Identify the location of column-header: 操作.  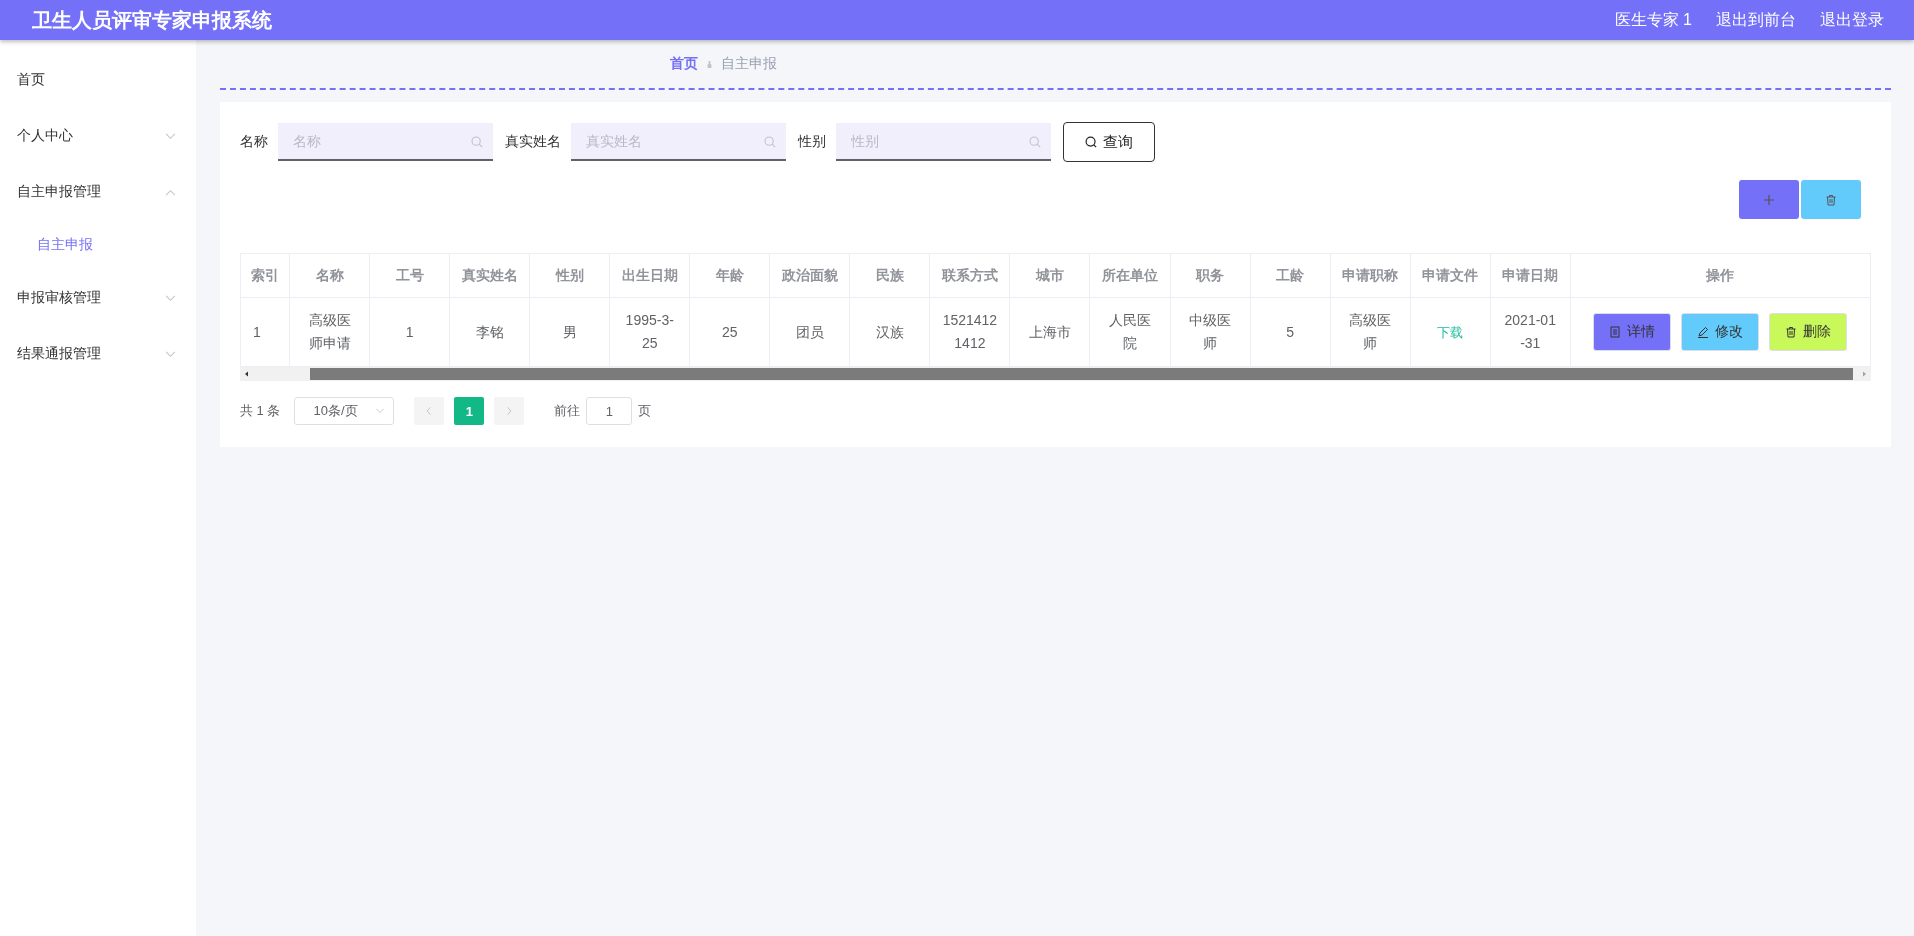
(1720, 275).